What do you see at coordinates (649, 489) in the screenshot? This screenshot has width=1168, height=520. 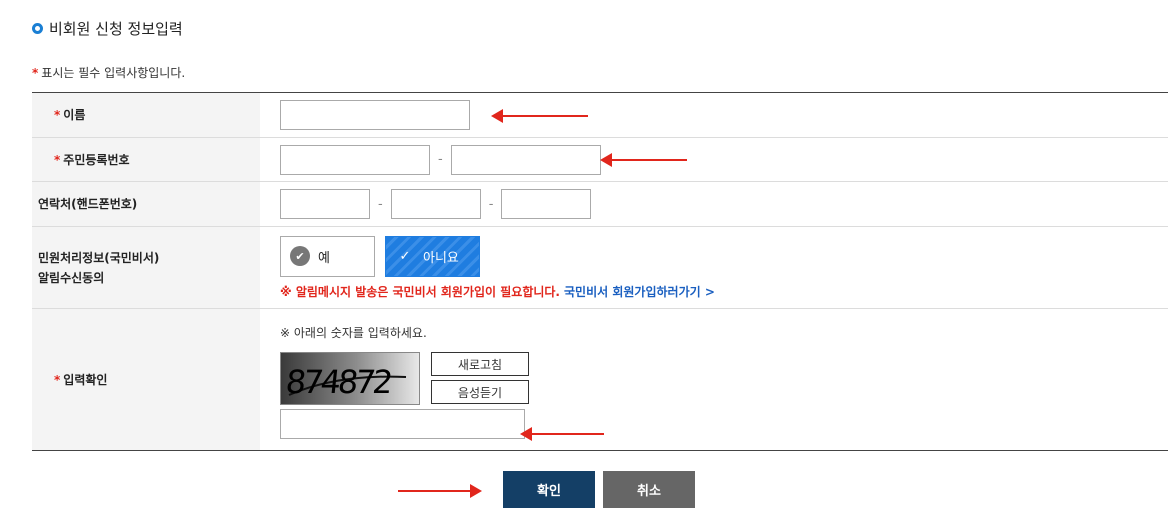 I see `cancel-button: 취소` at bounding box center [649, 489].